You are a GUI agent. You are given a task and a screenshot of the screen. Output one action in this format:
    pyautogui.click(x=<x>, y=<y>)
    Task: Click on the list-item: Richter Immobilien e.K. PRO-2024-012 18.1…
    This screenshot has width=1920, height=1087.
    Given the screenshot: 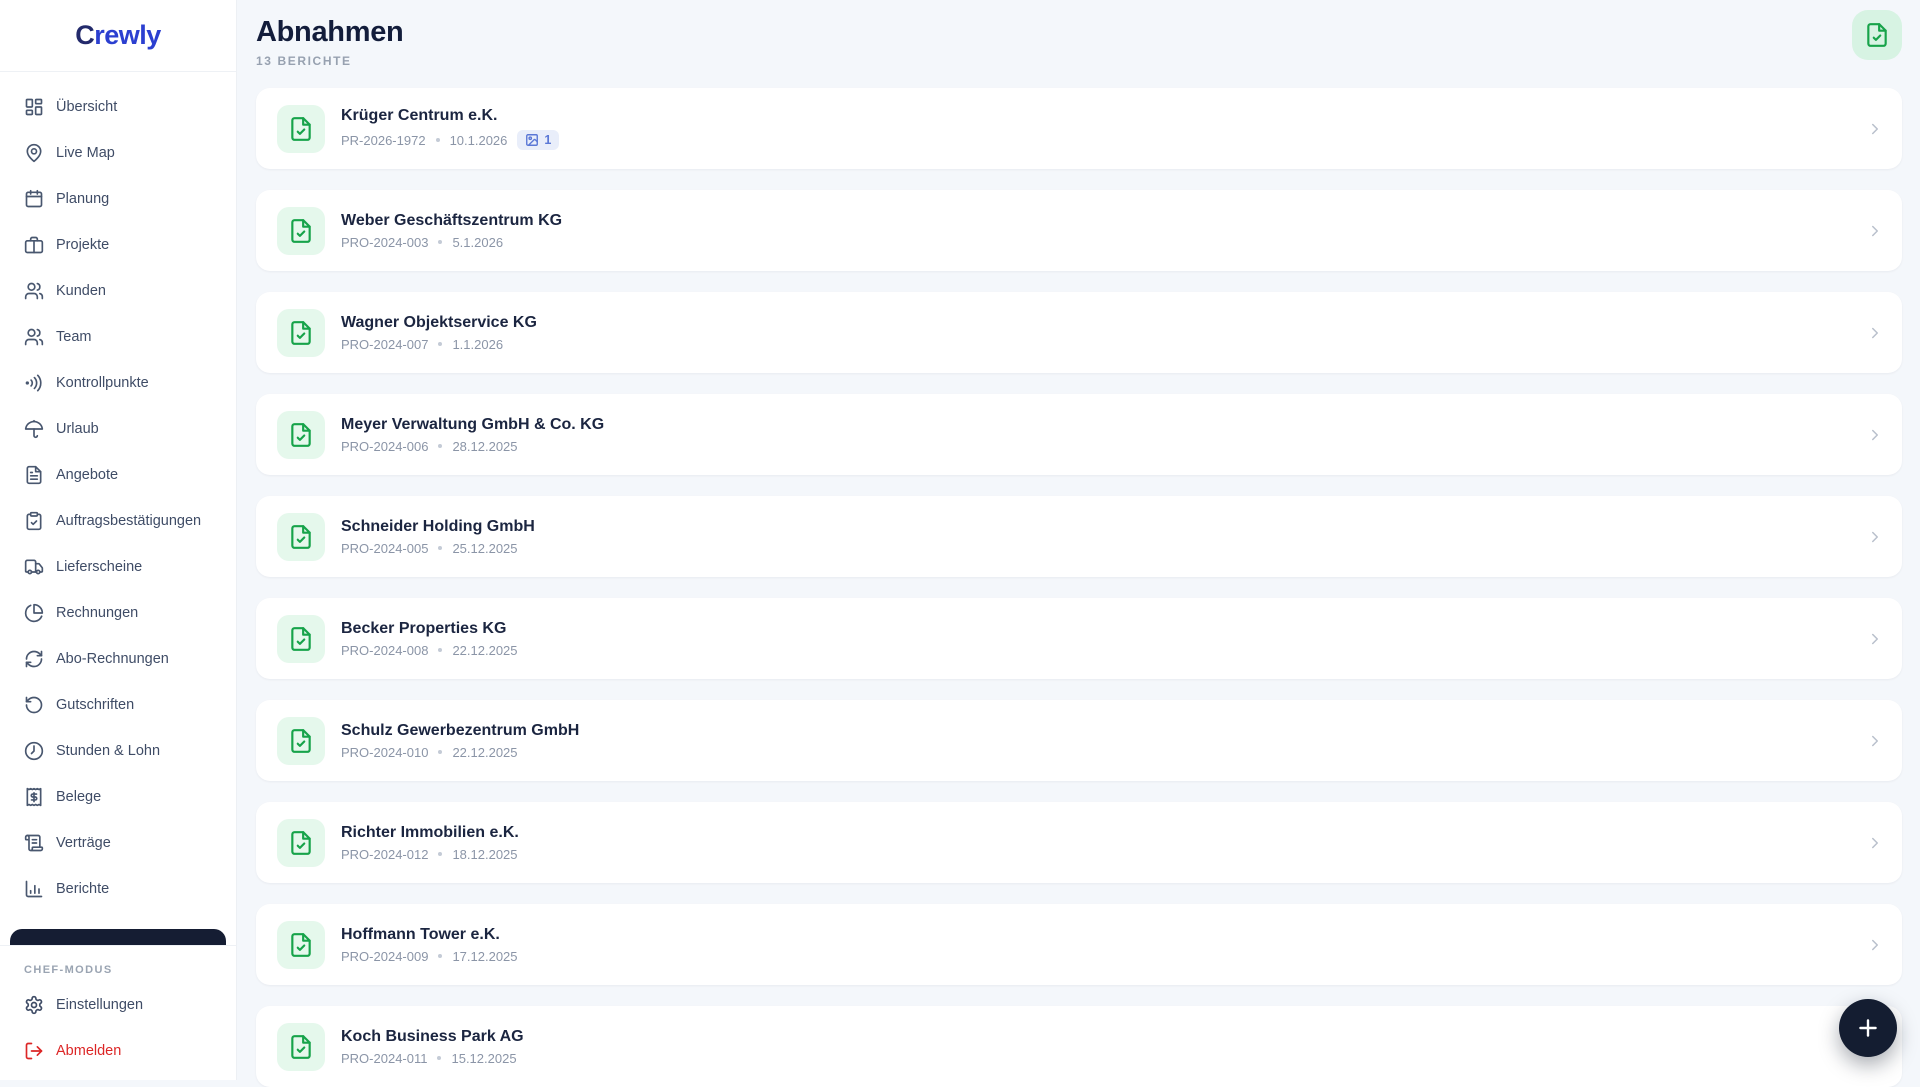 What is the action you would take?
    pyautogui.click(x=1079, y=842)
    